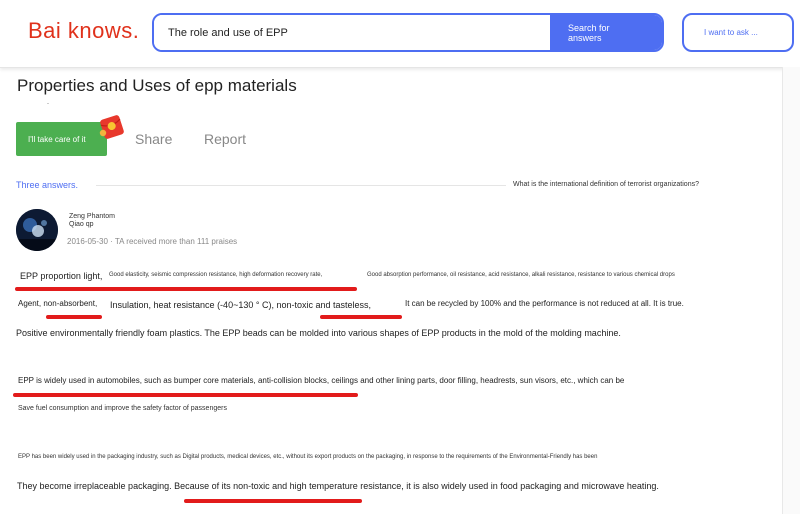 The image size is (800, 514). I want to click on answers-count: Three answers., so click(47, 185).